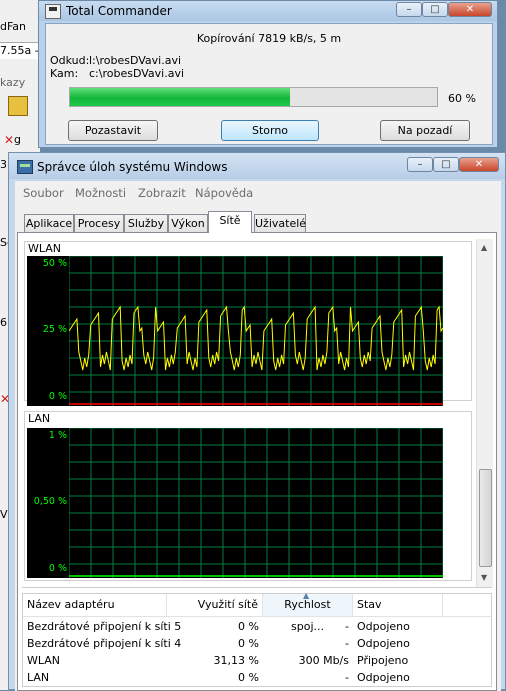  Describe the element at coordinates (70, 60) in the screenshot. I see `from-label: Odkud:` at that location.